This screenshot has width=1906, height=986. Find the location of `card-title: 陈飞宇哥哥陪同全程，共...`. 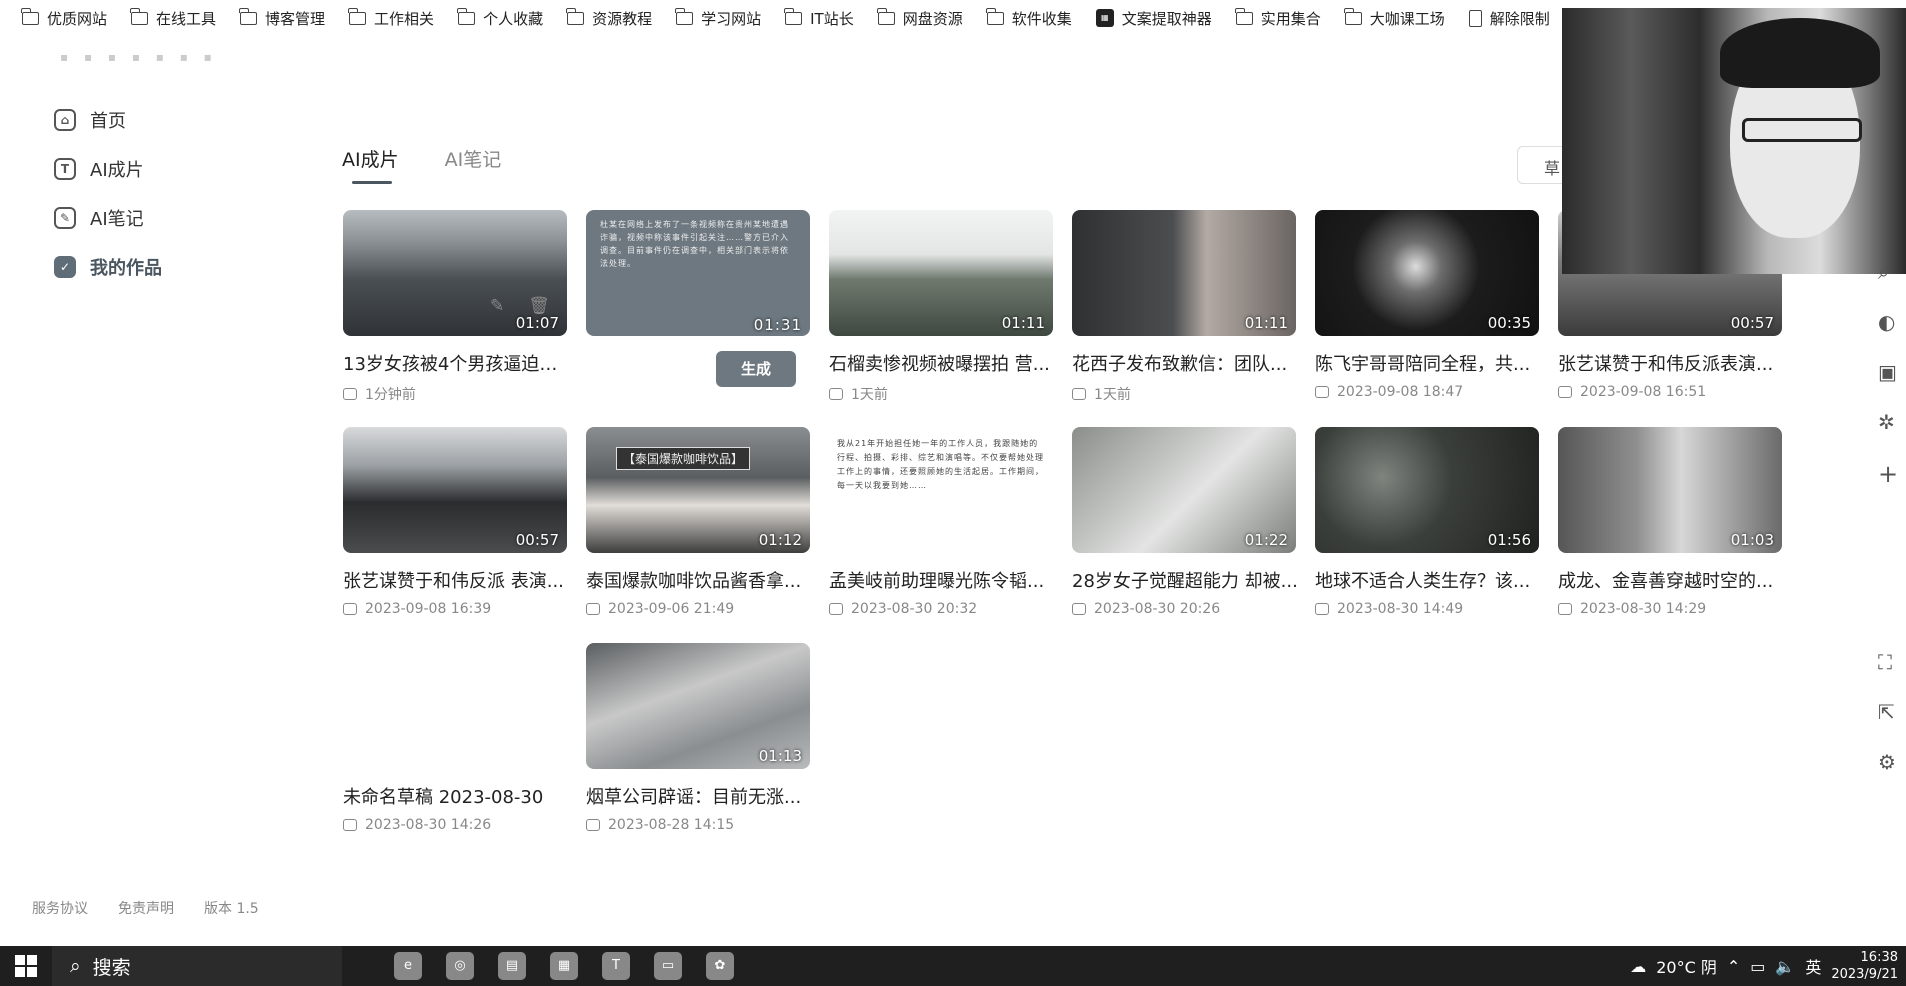

card-title: 陈飞宇哥哥陪同全程，共... is located at coordinates (1429, 363).